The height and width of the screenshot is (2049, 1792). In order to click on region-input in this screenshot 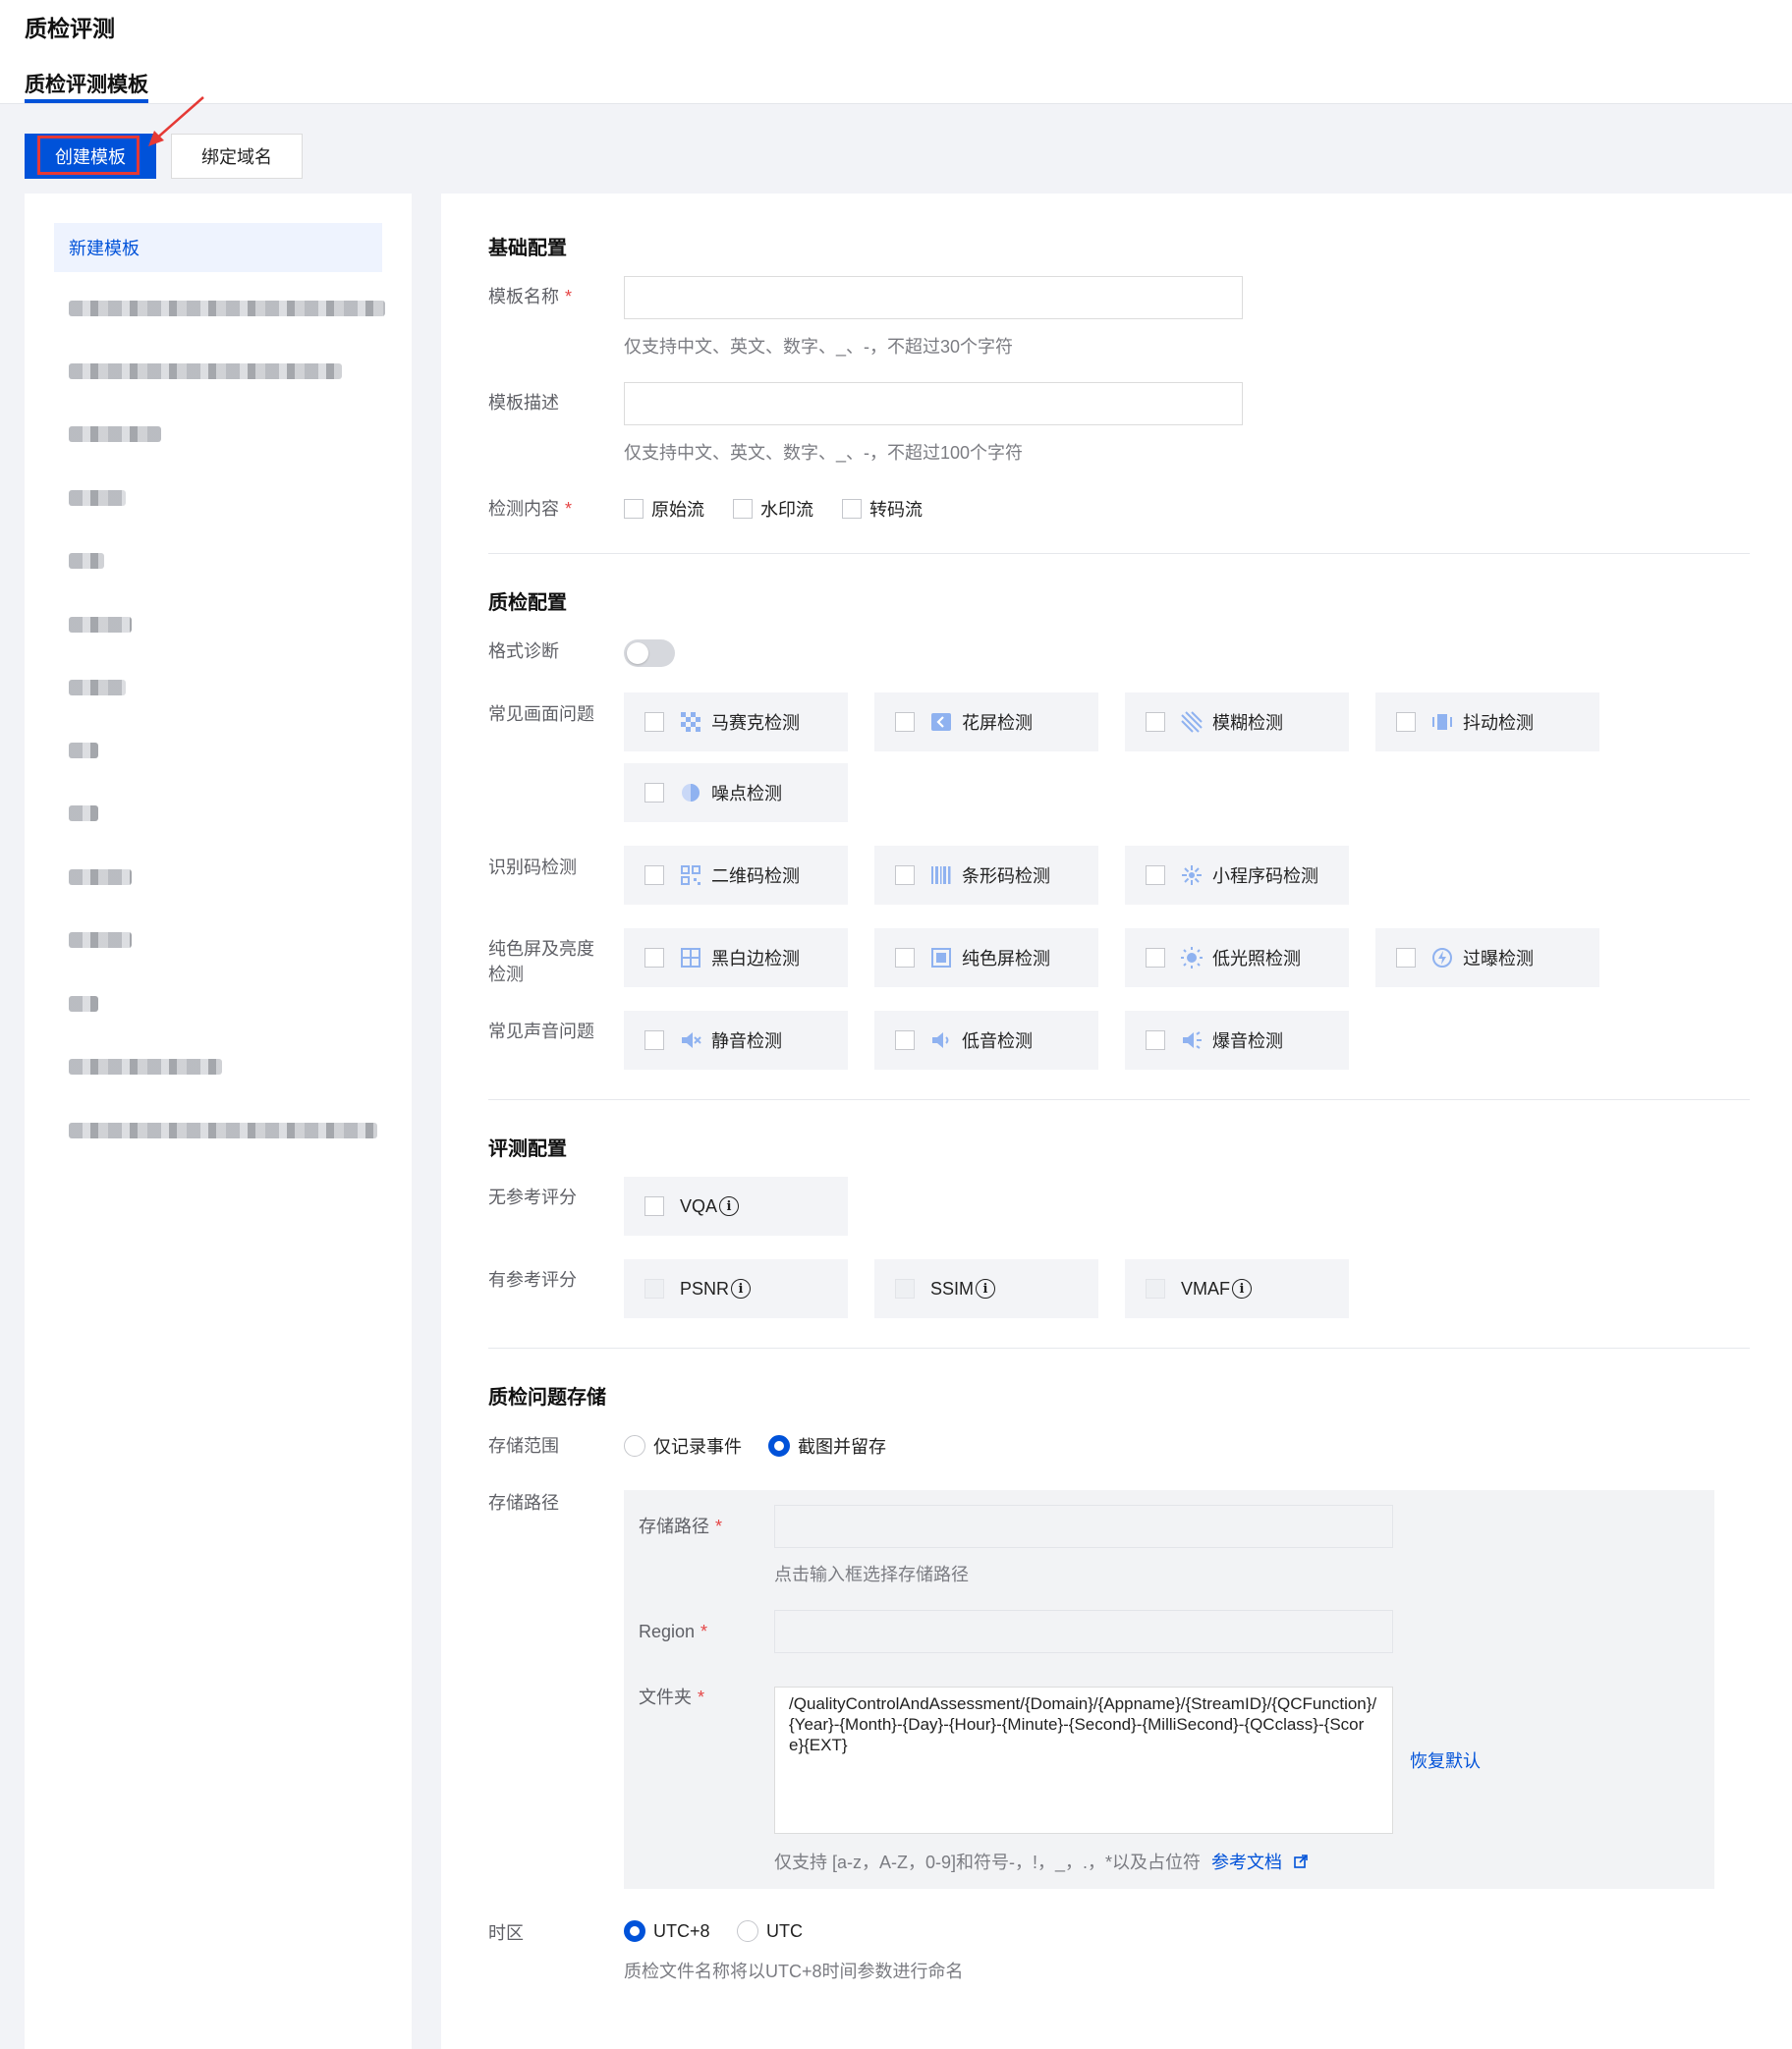, I will do `click(1083, 1632)`.